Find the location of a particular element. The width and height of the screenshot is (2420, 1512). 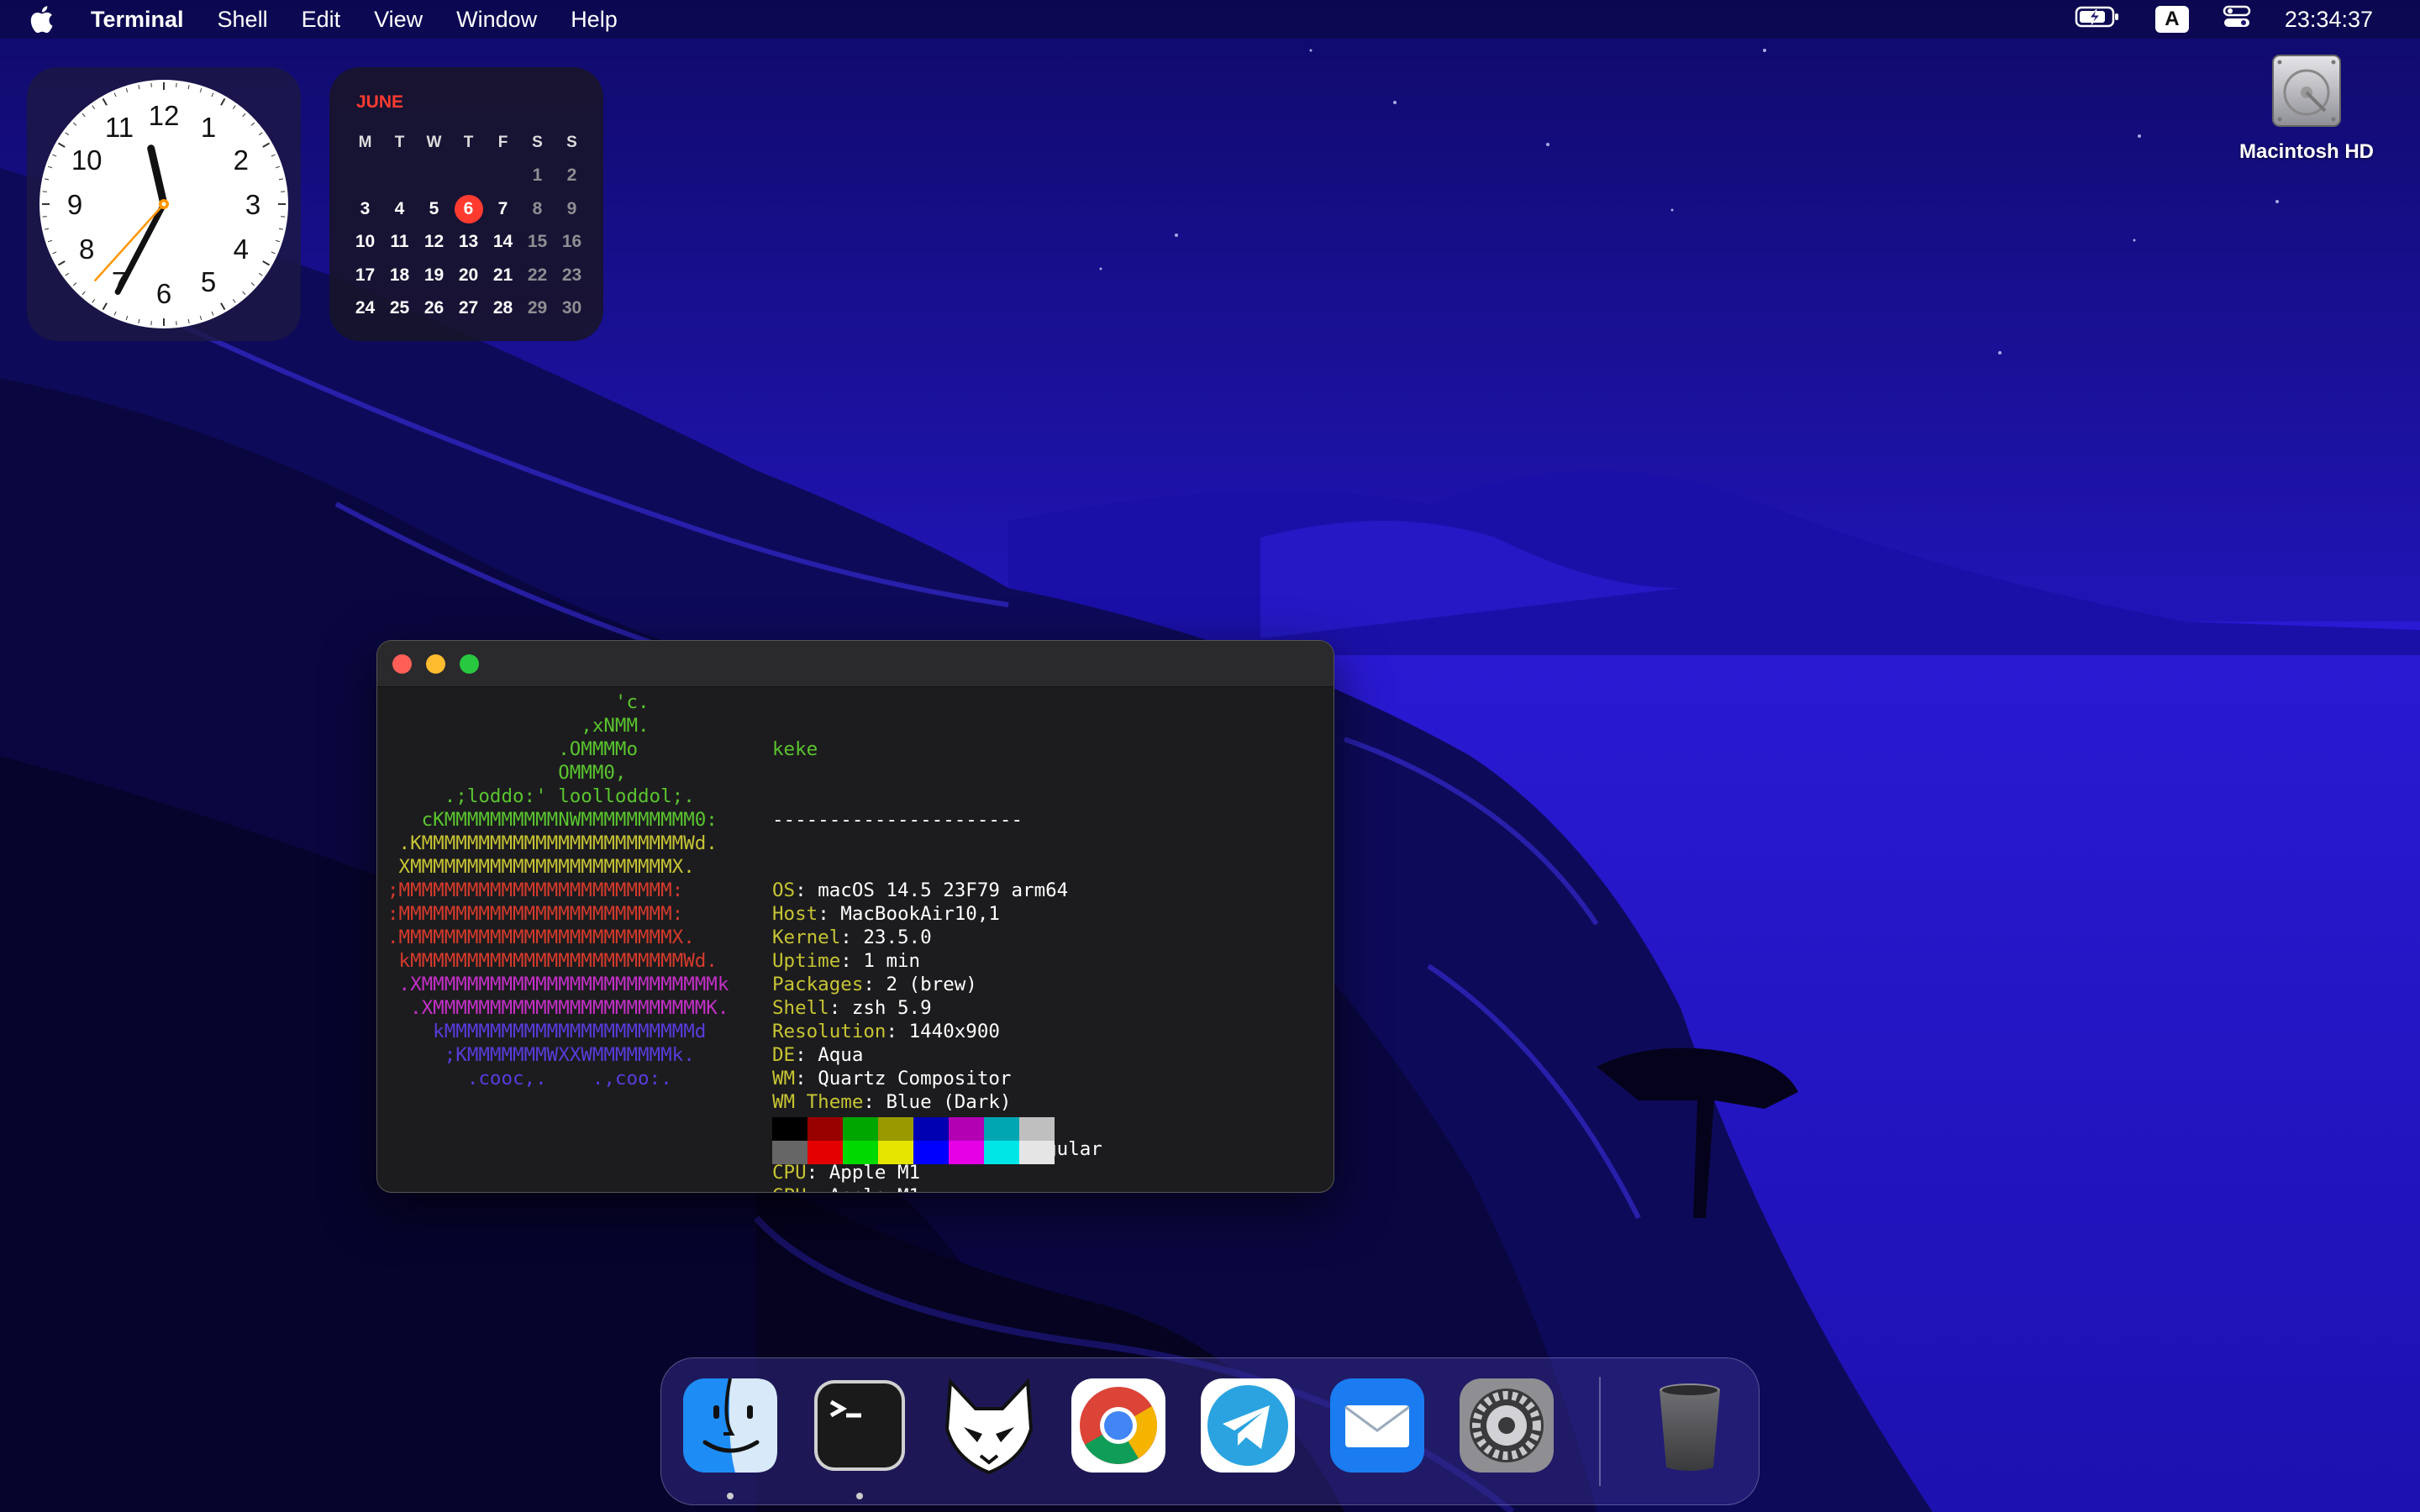

info-value: Aqua is located at coordinates (841, 1055).